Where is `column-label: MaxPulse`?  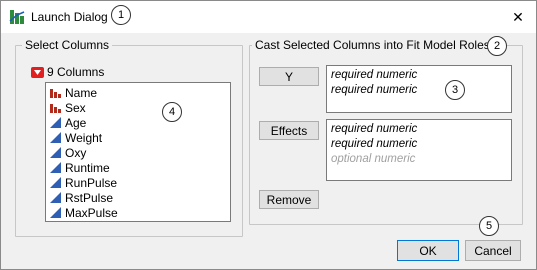
column-label: MaxPulse is located at coordinates (91, 212).